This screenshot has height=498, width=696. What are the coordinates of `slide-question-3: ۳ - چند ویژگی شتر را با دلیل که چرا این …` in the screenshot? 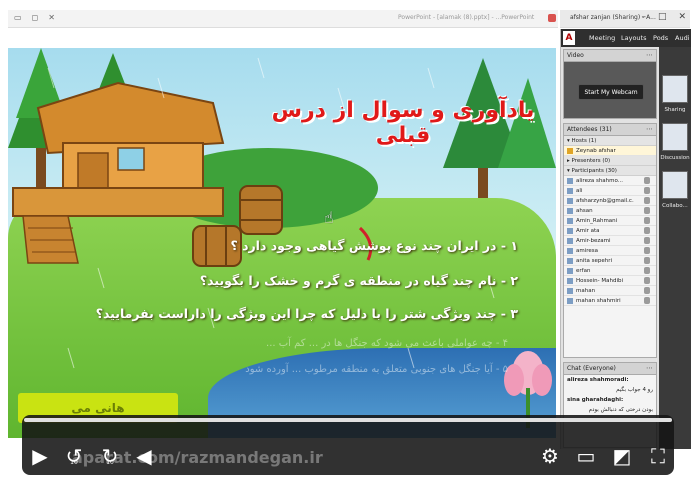 It's located at (306, 313).